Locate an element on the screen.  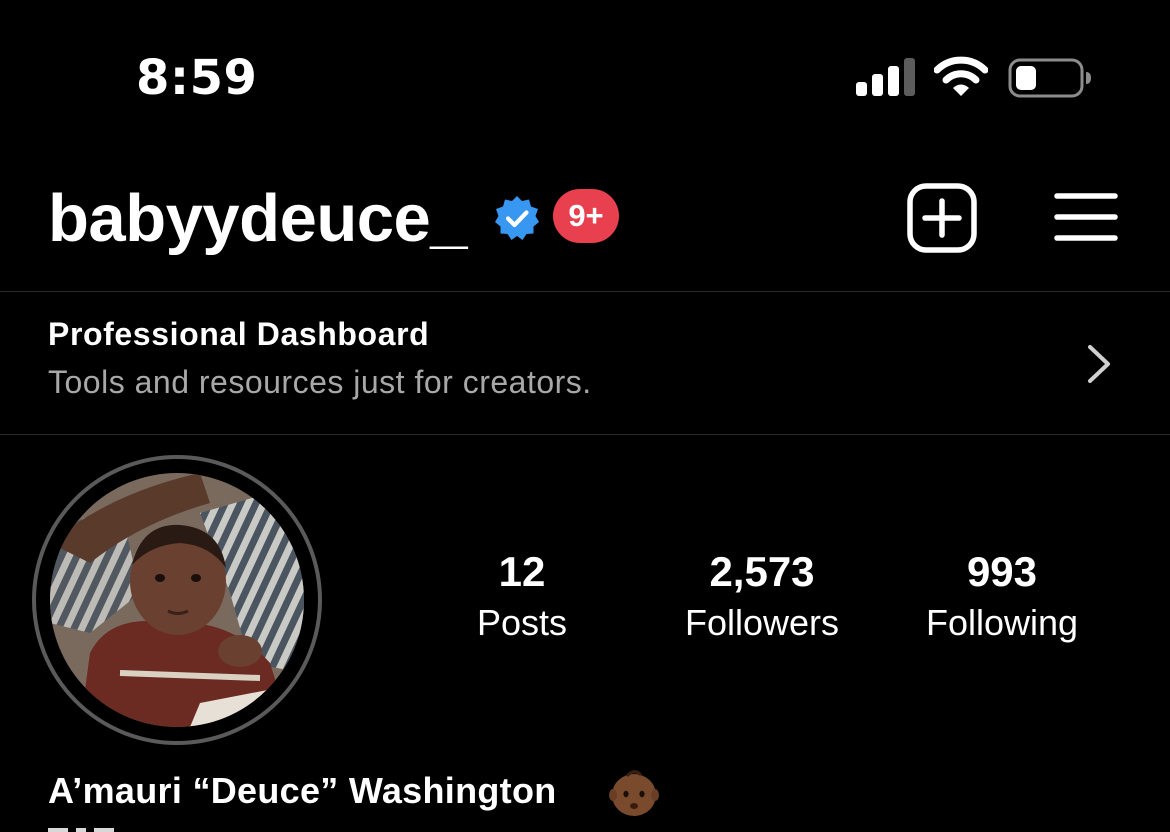
posts-stat: 12 Posts is located at coordinates (522, 598).